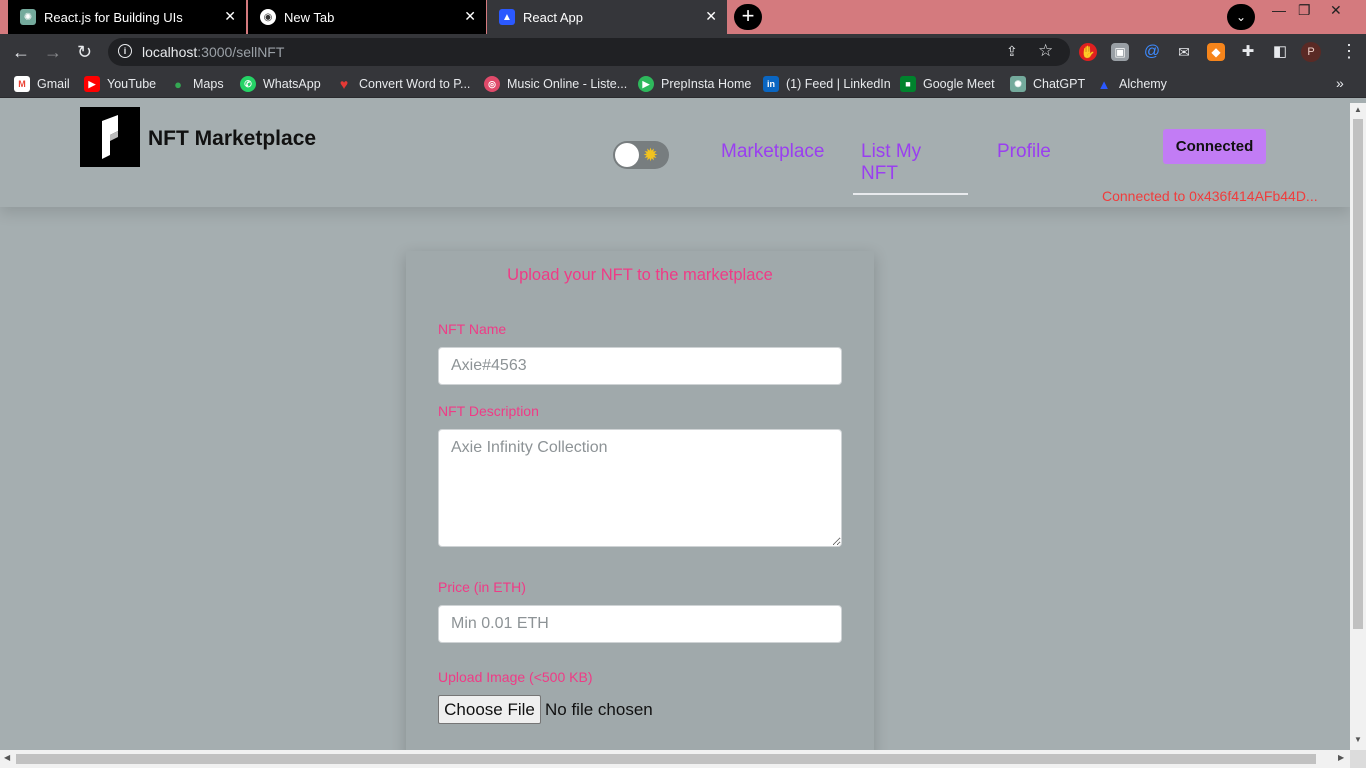 This screenshot has width=1366, height=768. Describe the element at coordinates (1248, 52) in the screenshot. I see `extensions-puzzle-icon: ✚` at that location.